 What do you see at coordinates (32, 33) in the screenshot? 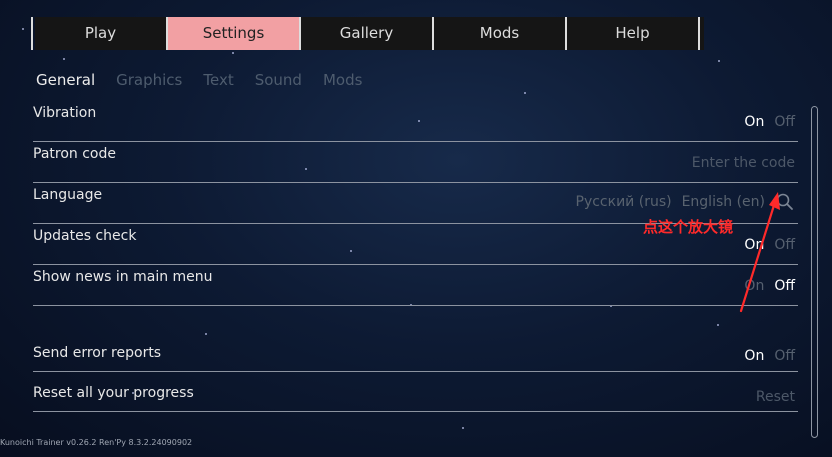
I see `tab-bar-edge` at bounding box center [32, 33].